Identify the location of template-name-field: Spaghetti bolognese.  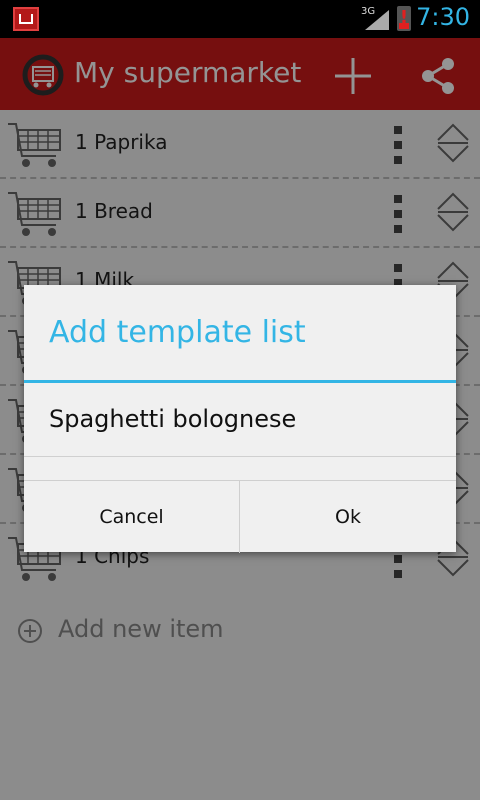
(172, 419).